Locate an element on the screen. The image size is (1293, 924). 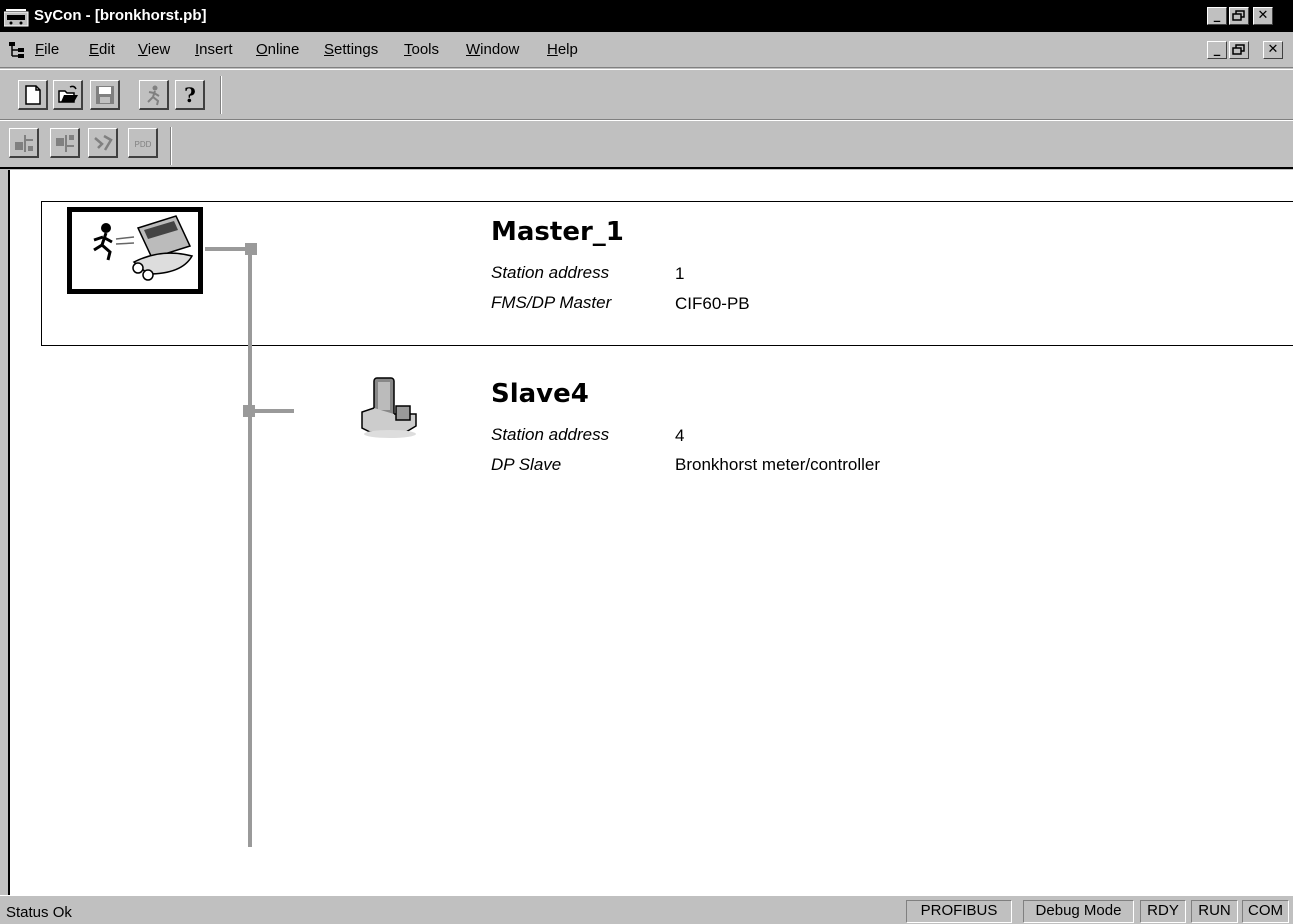
slave-type-label: DP Slave is located at coordinates (526, 464).